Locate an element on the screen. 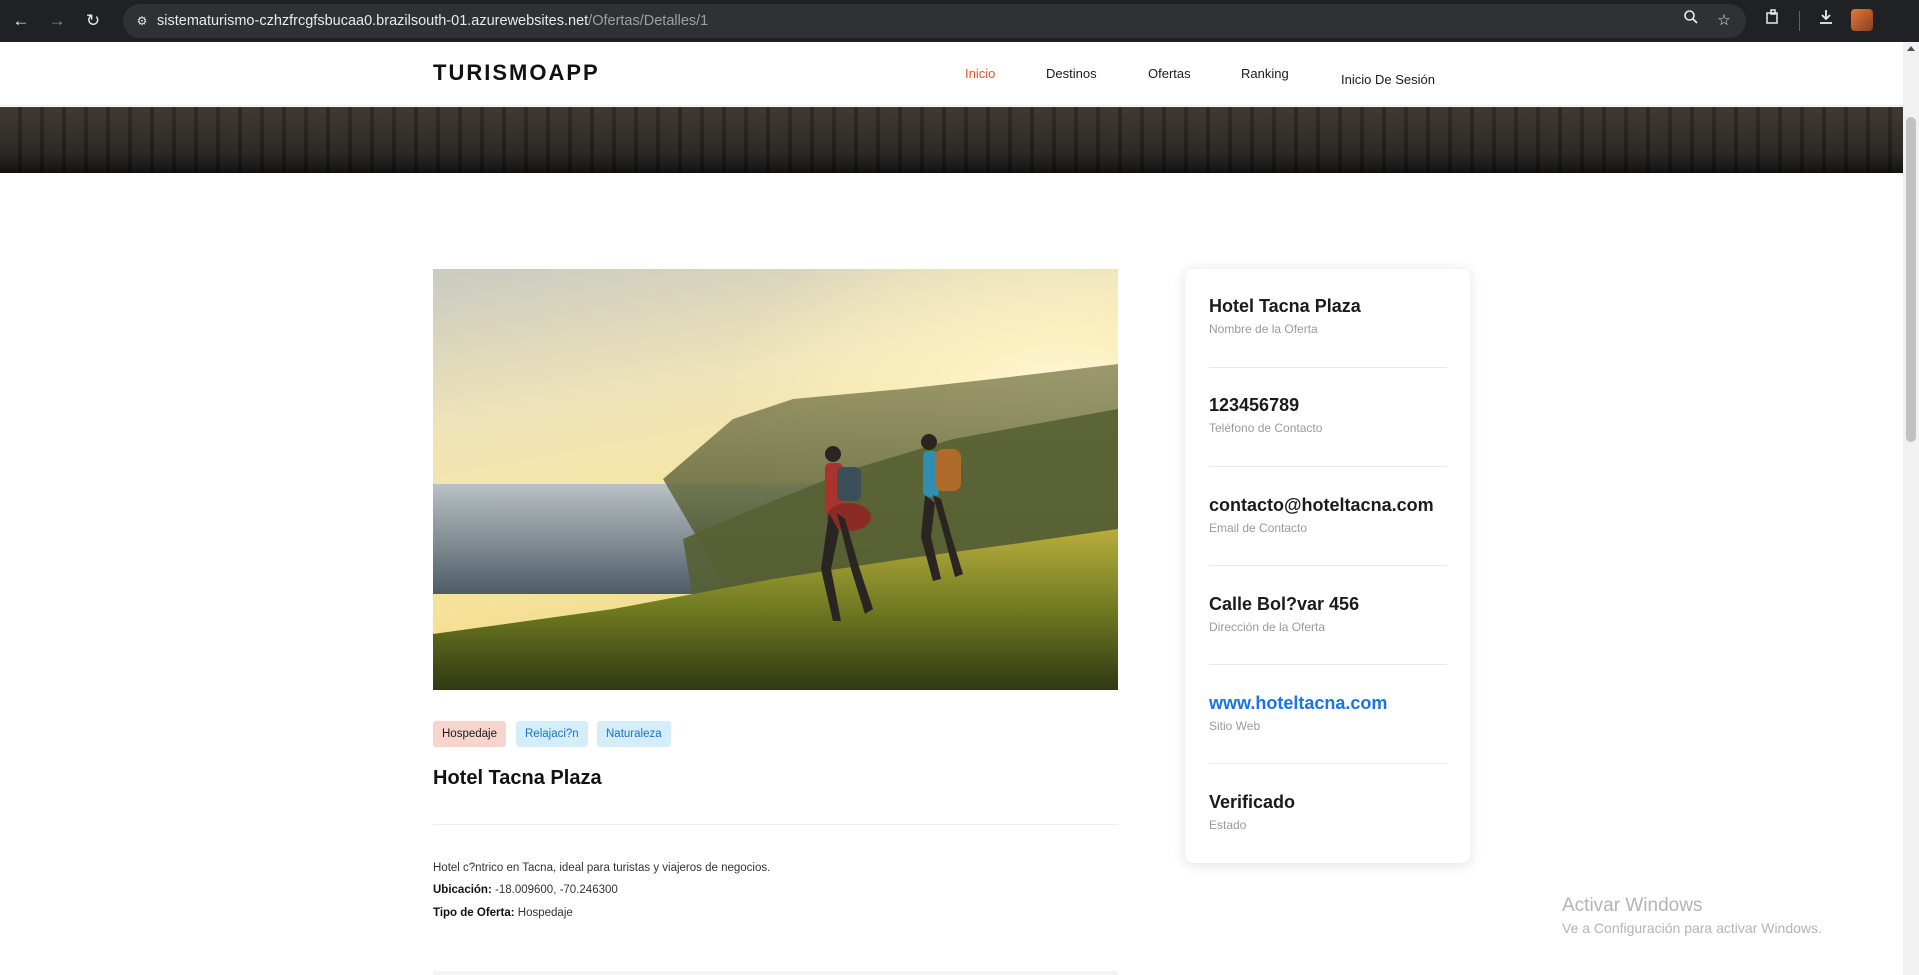 The width and height of the screenshot is (1919, 975). location-value: -18.009600, -70.246300 is located at coordinates (556, 890).